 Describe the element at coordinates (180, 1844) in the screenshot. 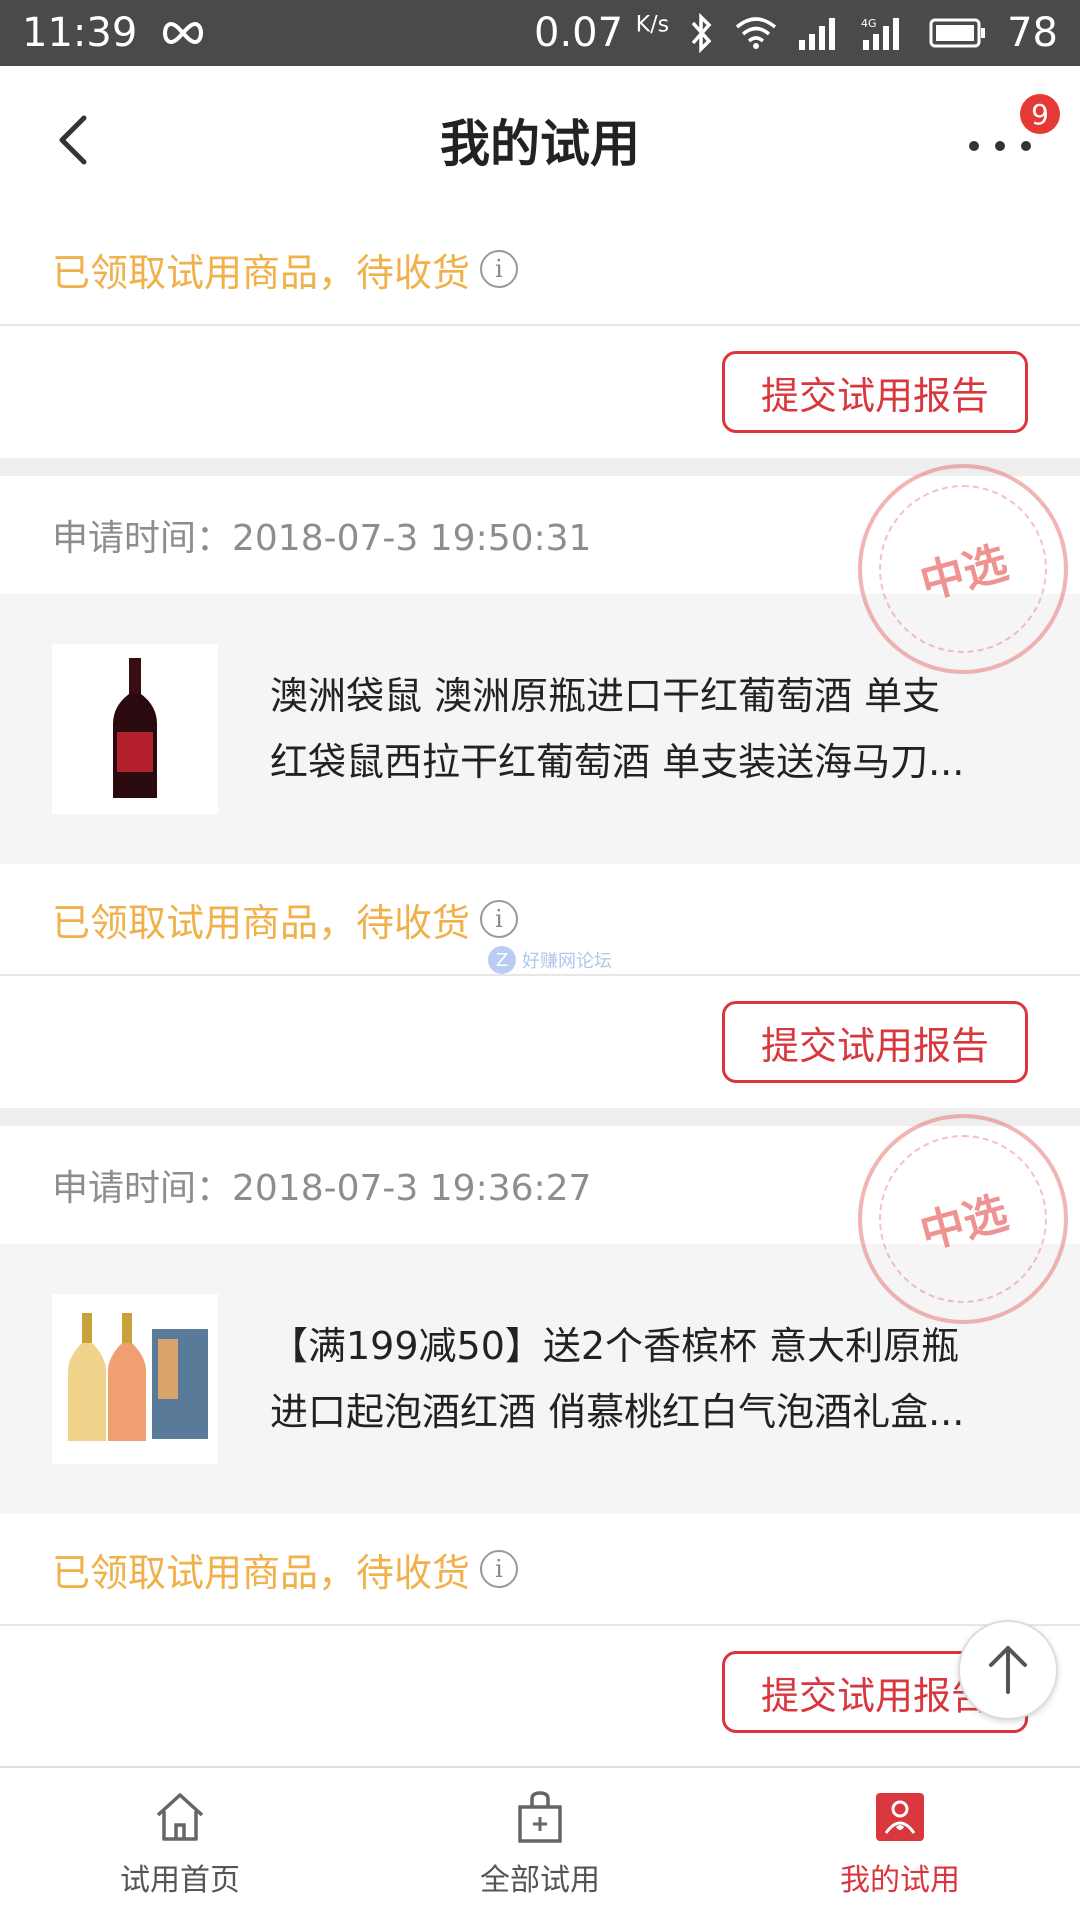

I see `nav-trial-home: 试用首页` at that location.